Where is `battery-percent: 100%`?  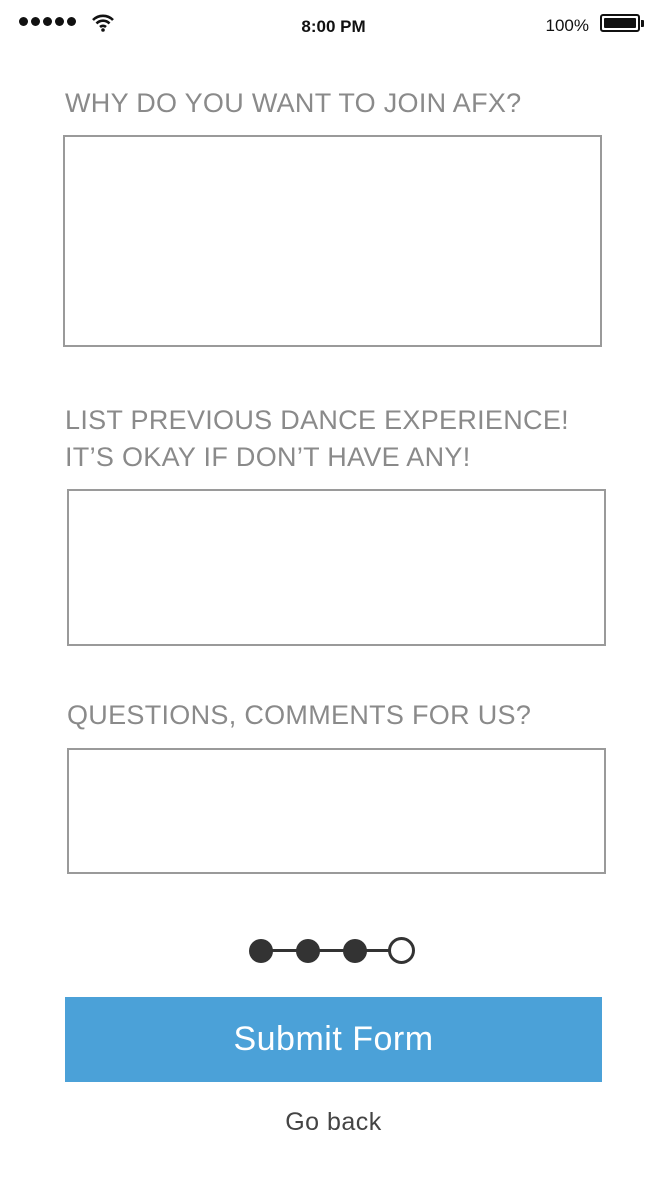
battery-percent: 100% is located at coordinates (567, 25).